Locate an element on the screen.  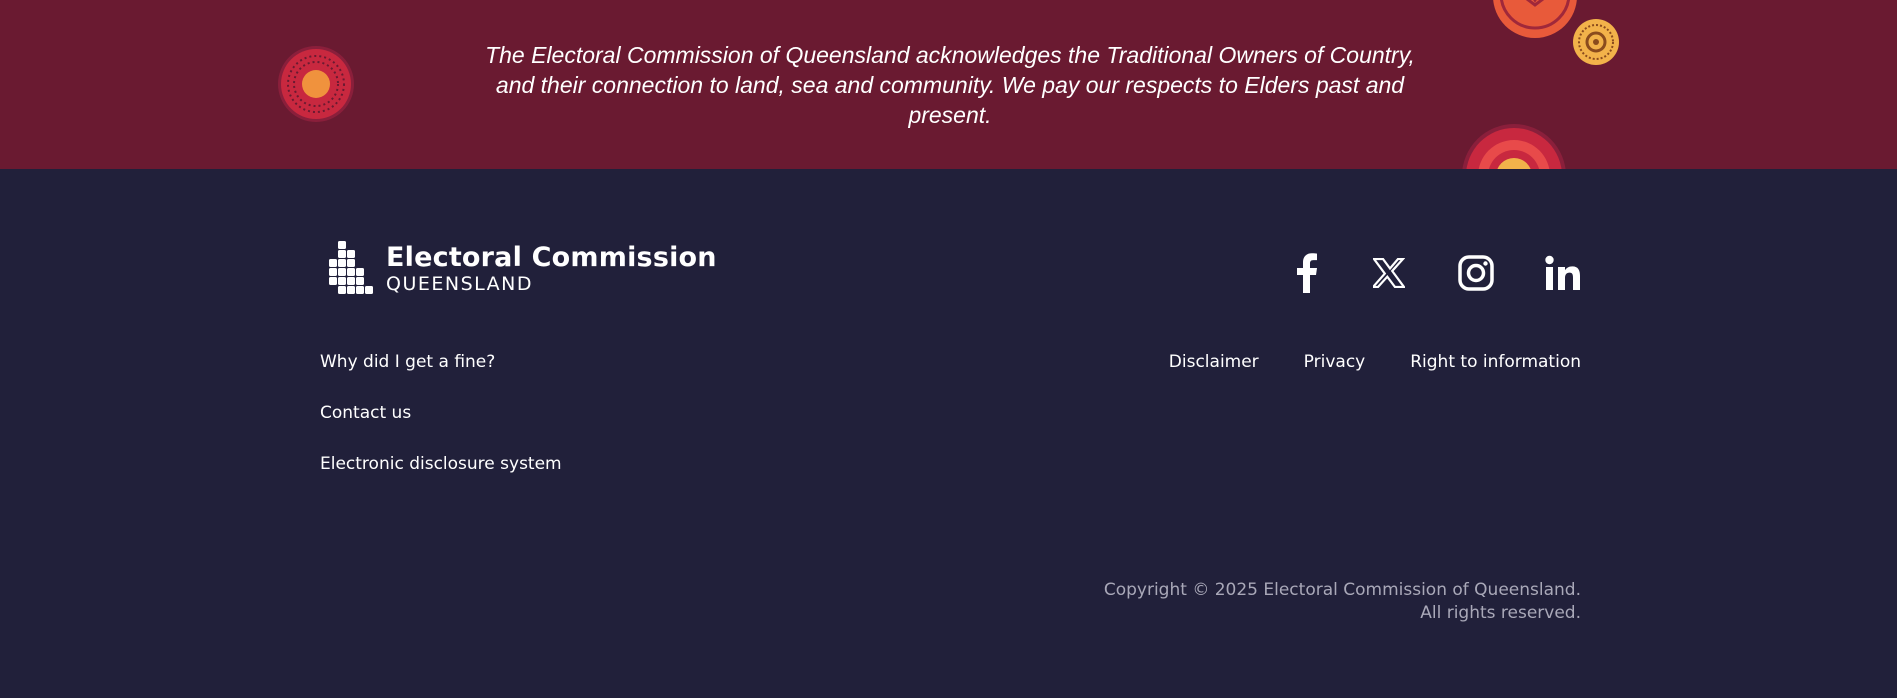
facebook-icon is located at coordinates (1307, 273).